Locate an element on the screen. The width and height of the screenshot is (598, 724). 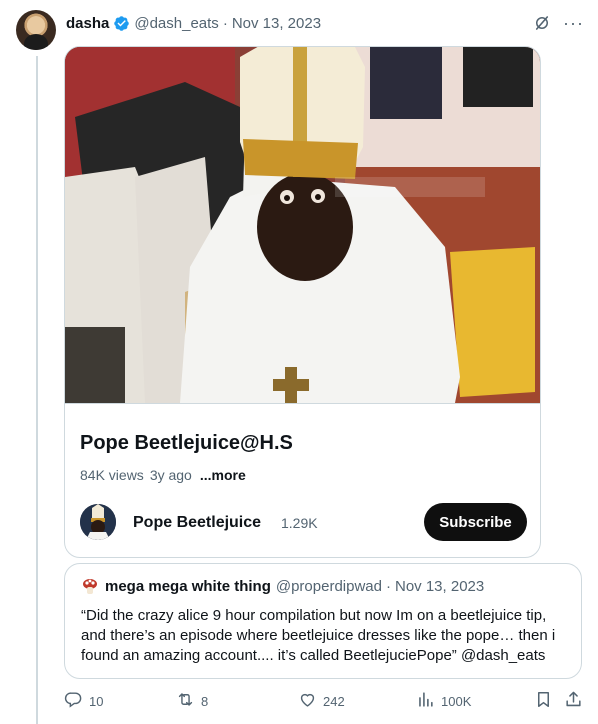
repost-count: 8 is located at coordinates (205, 701).